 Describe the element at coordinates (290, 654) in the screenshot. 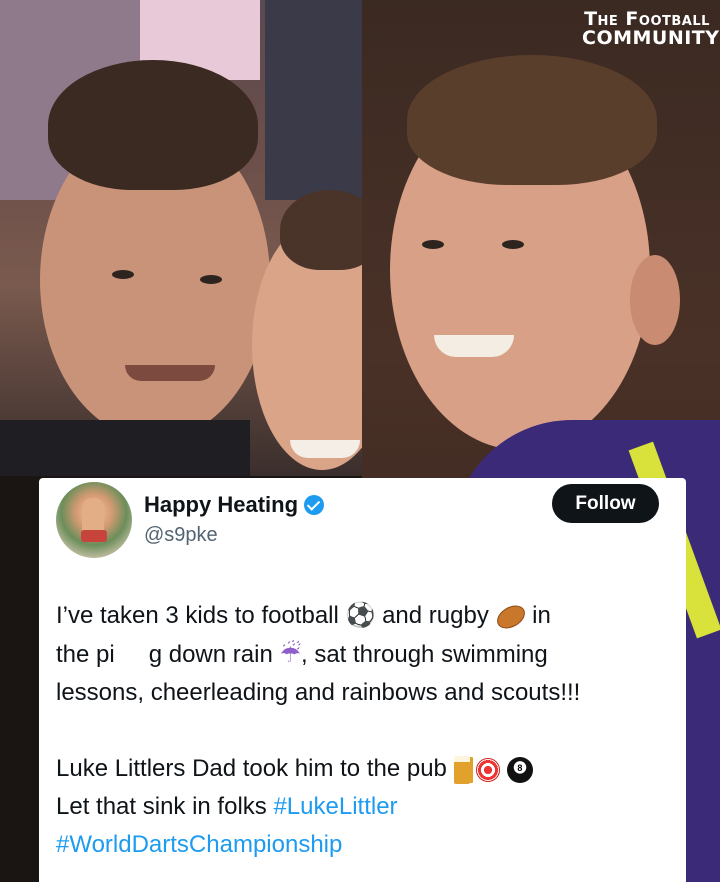

I see `umbrella-rain-icon: ☔` at that location.